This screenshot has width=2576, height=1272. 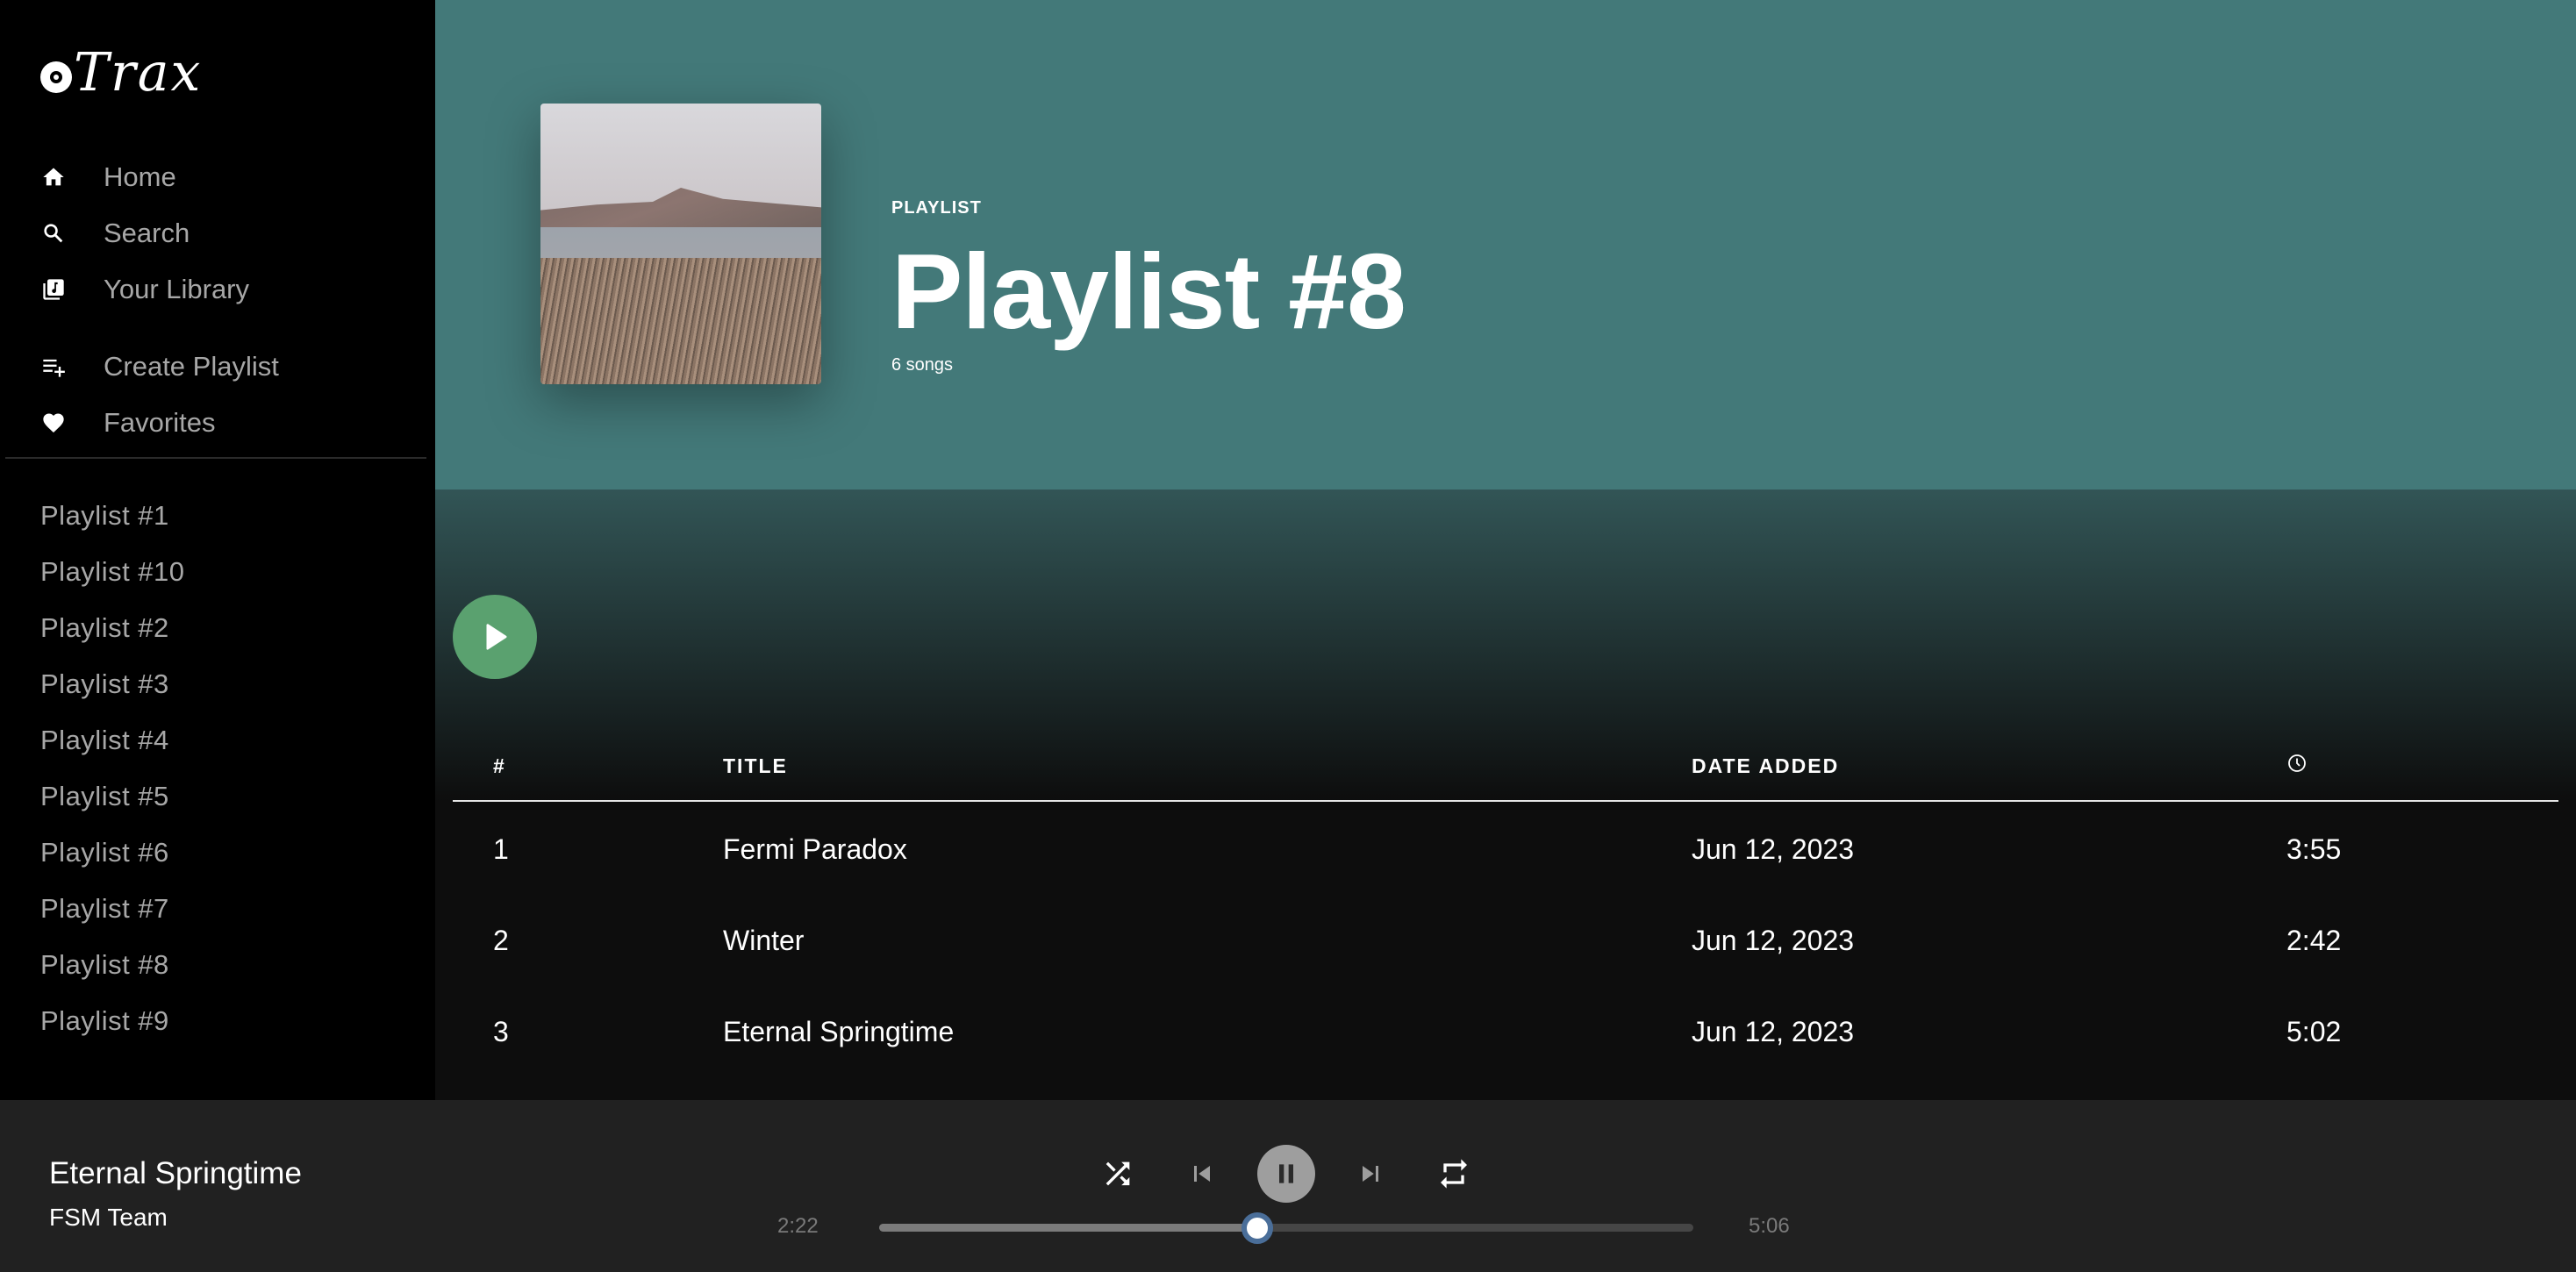 What do you see at coordinates (53, 177) in the screenshot?
I see `home-icon` at bounding box center [53, 177].